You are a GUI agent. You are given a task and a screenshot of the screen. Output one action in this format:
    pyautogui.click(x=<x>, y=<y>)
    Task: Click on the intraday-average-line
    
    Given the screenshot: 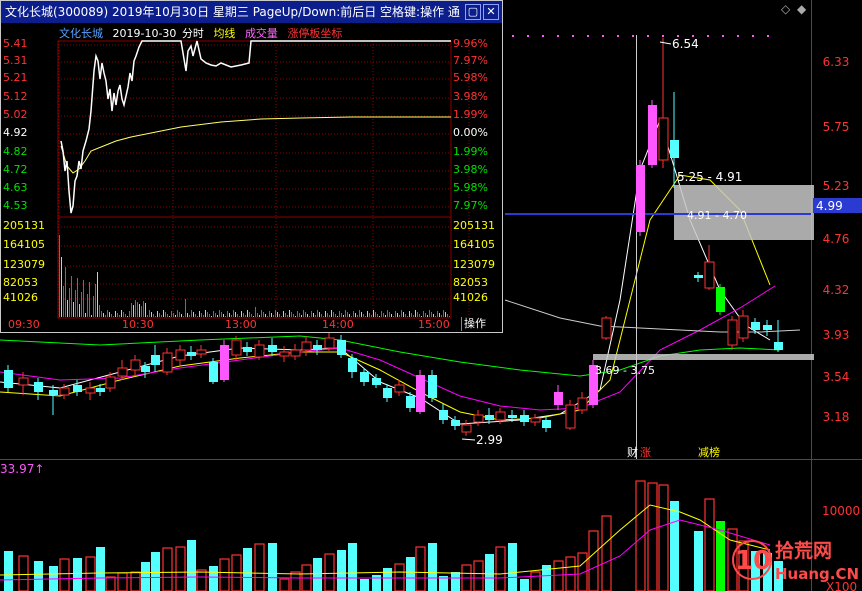 What is the action you would take?
    pyautogui.click(x=255, y=145)
    